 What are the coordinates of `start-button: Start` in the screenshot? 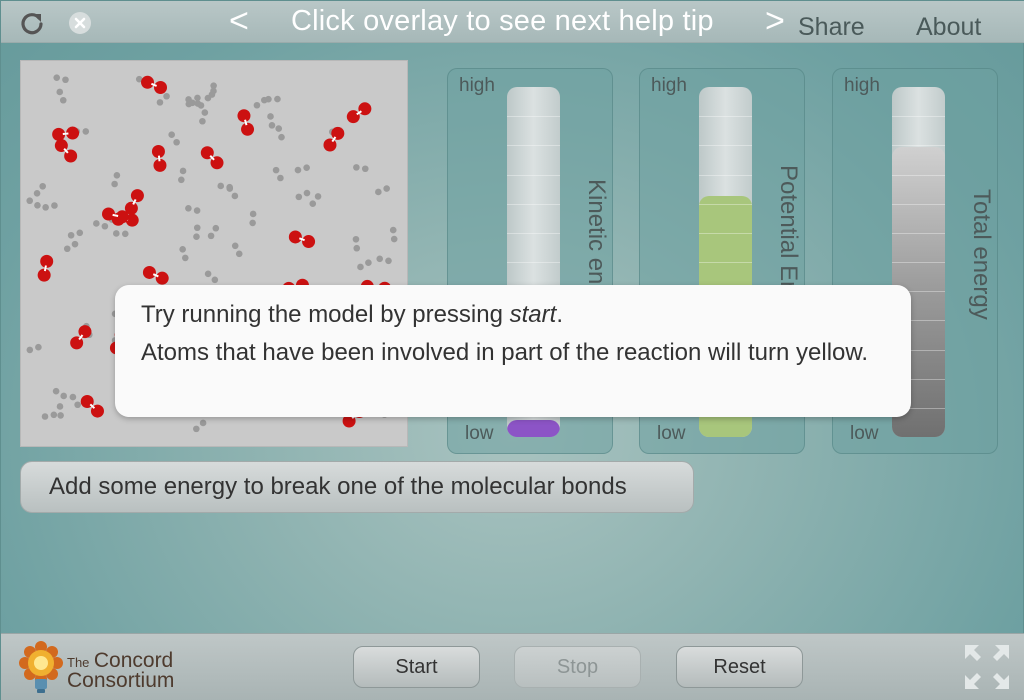 It's located at (416, 667).